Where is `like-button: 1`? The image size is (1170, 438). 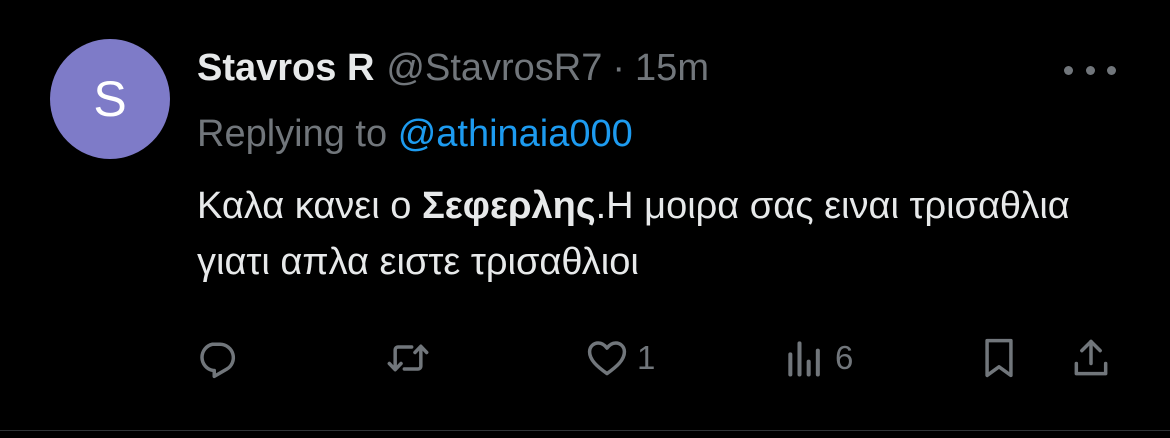 like-button: 1 is located at coordinates (620, 358).